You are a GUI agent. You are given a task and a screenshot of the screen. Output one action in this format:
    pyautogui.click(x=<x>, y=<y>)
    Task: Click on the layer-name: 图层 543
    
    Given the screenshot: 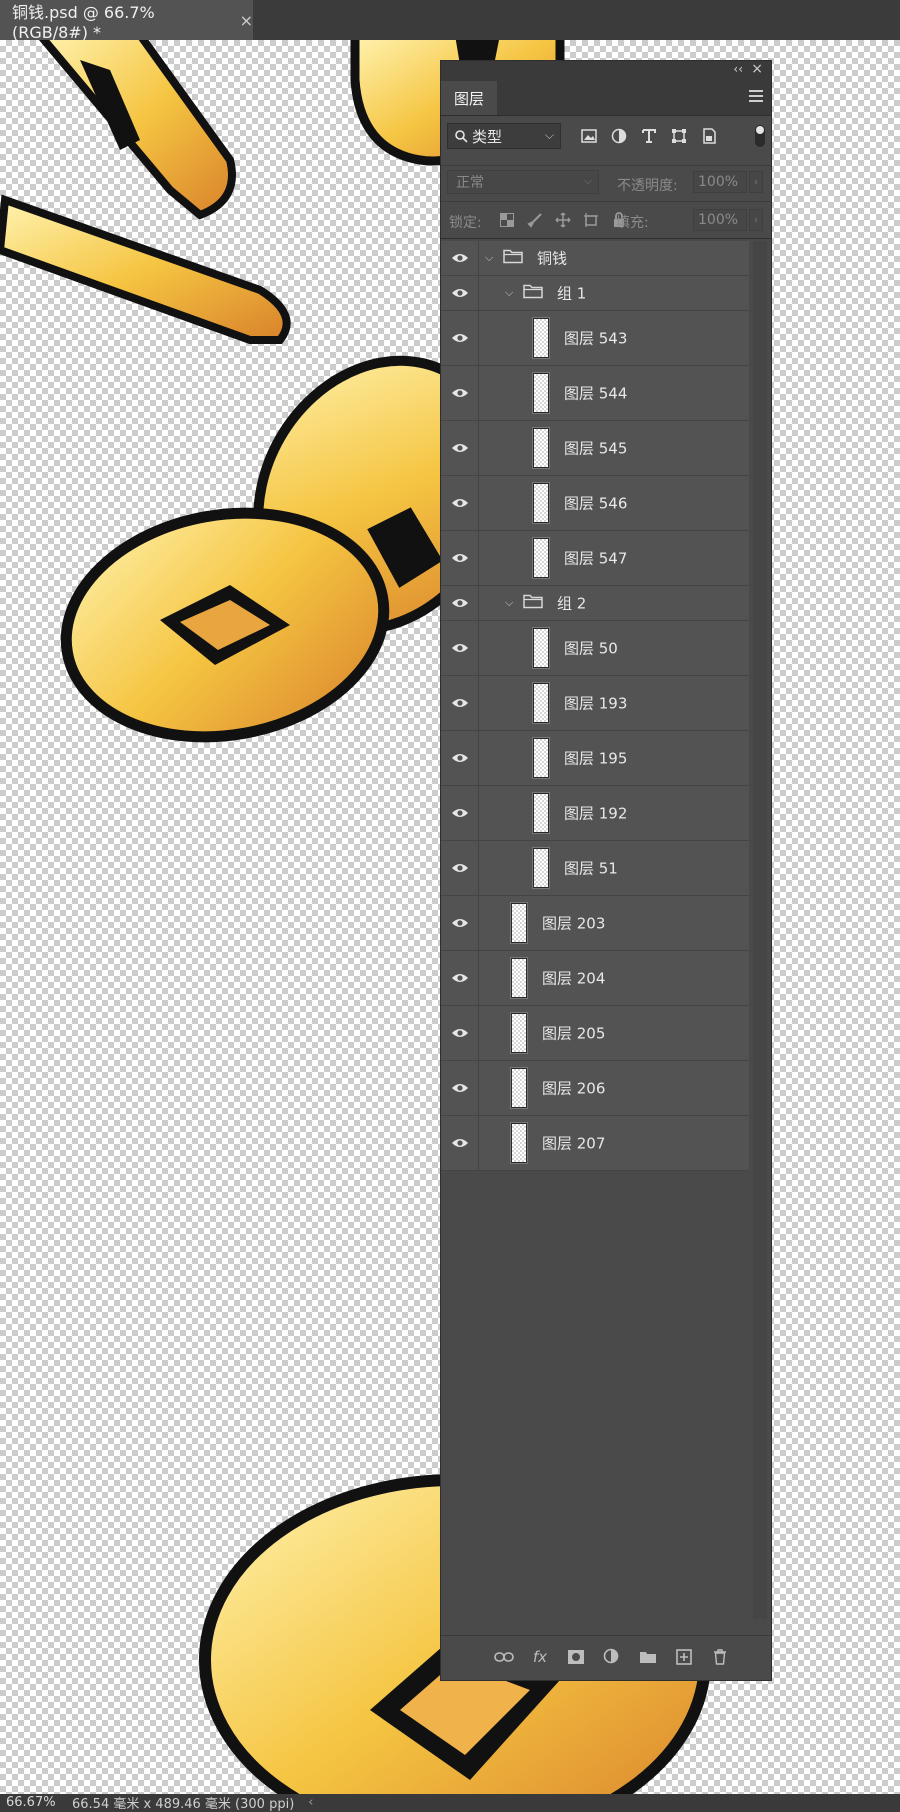 What is the action you would take?
    pyautogui.click(x=596, y=338)
    